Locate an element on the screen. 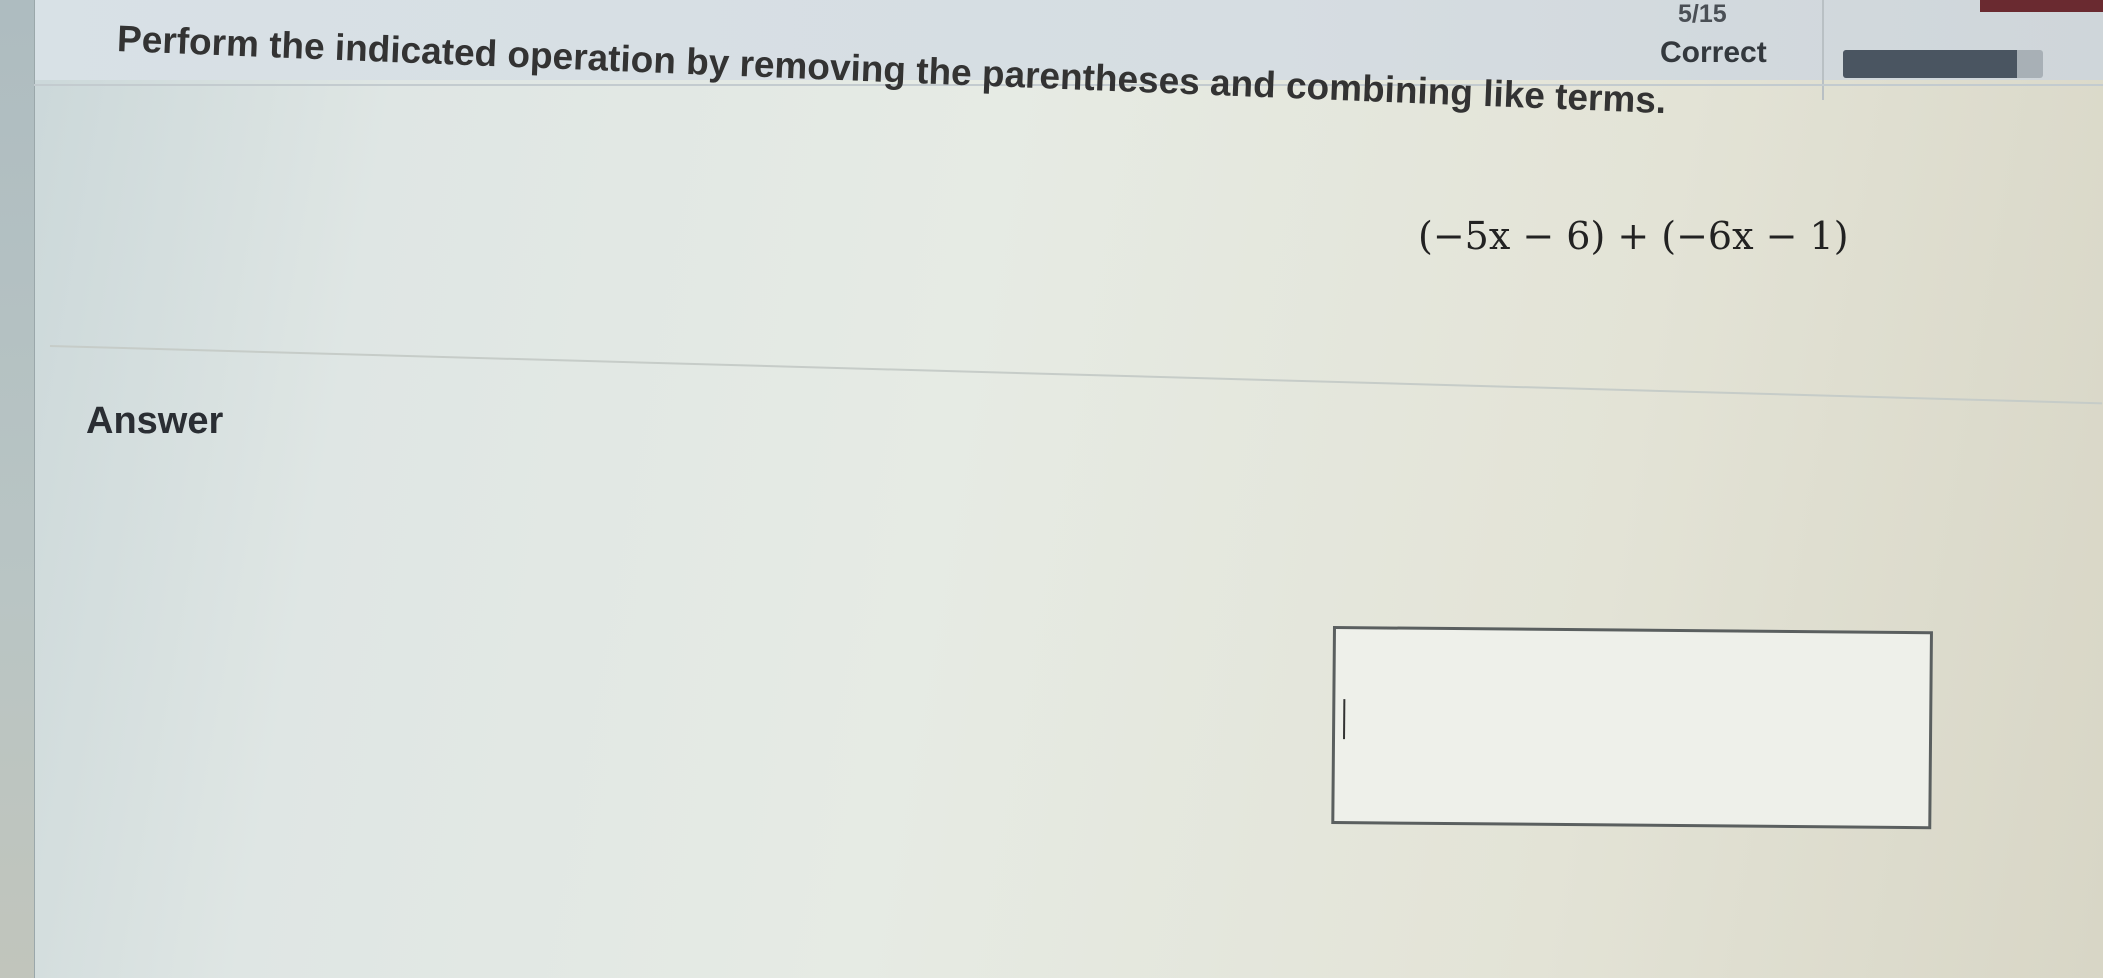 The image size is (2103, 978). math-expression: (−5x − 6) + (−6x − 1) is located at coordinates (1633, 236).